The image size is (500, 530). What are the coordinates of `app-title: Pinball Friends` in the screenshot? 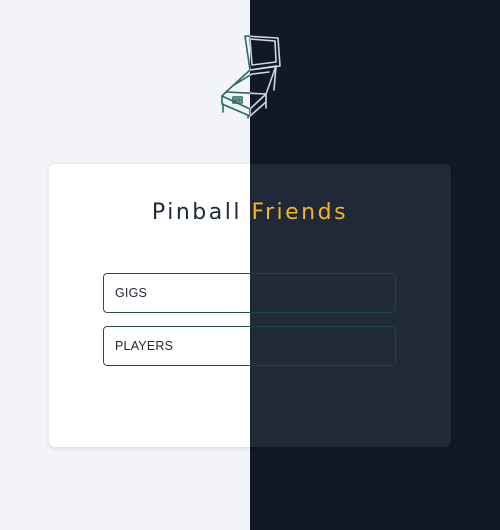 It's located at (250, 212).